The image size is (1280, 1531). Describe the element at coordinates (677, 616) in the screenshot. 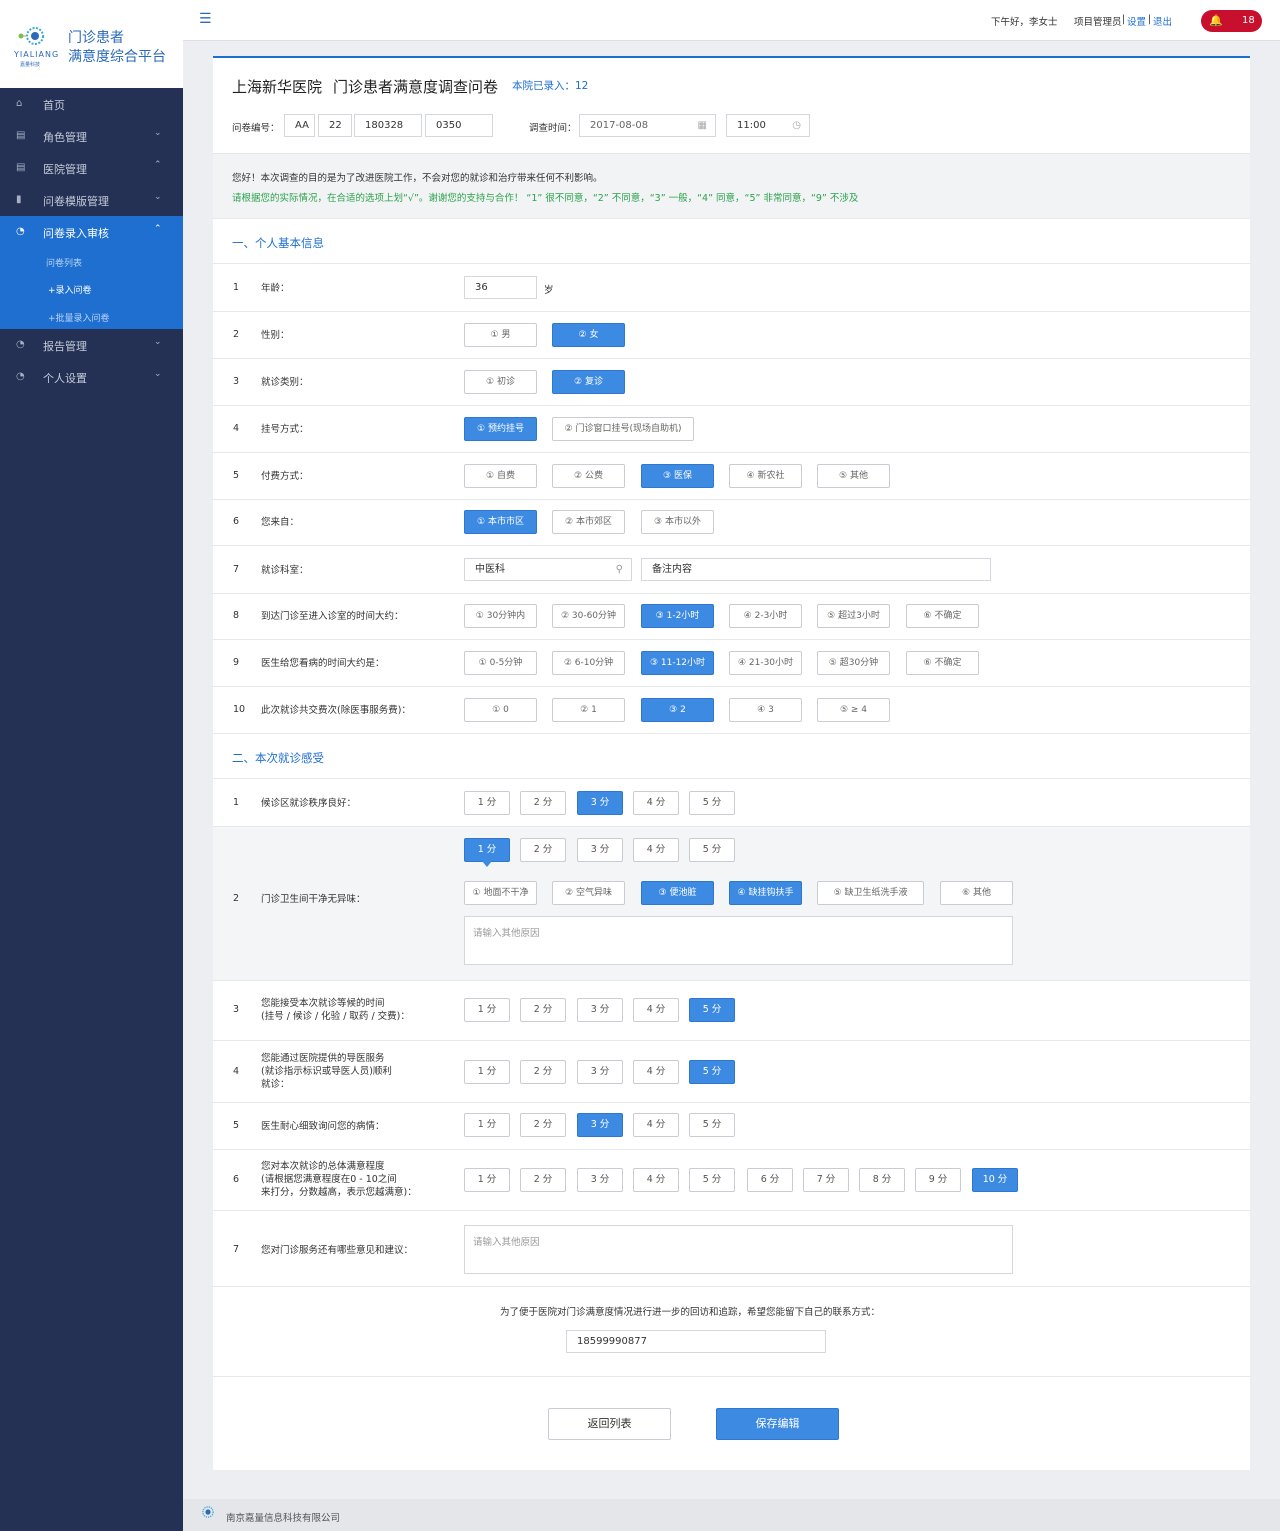

I see `option-button: ③ 1-2小时` at that location.